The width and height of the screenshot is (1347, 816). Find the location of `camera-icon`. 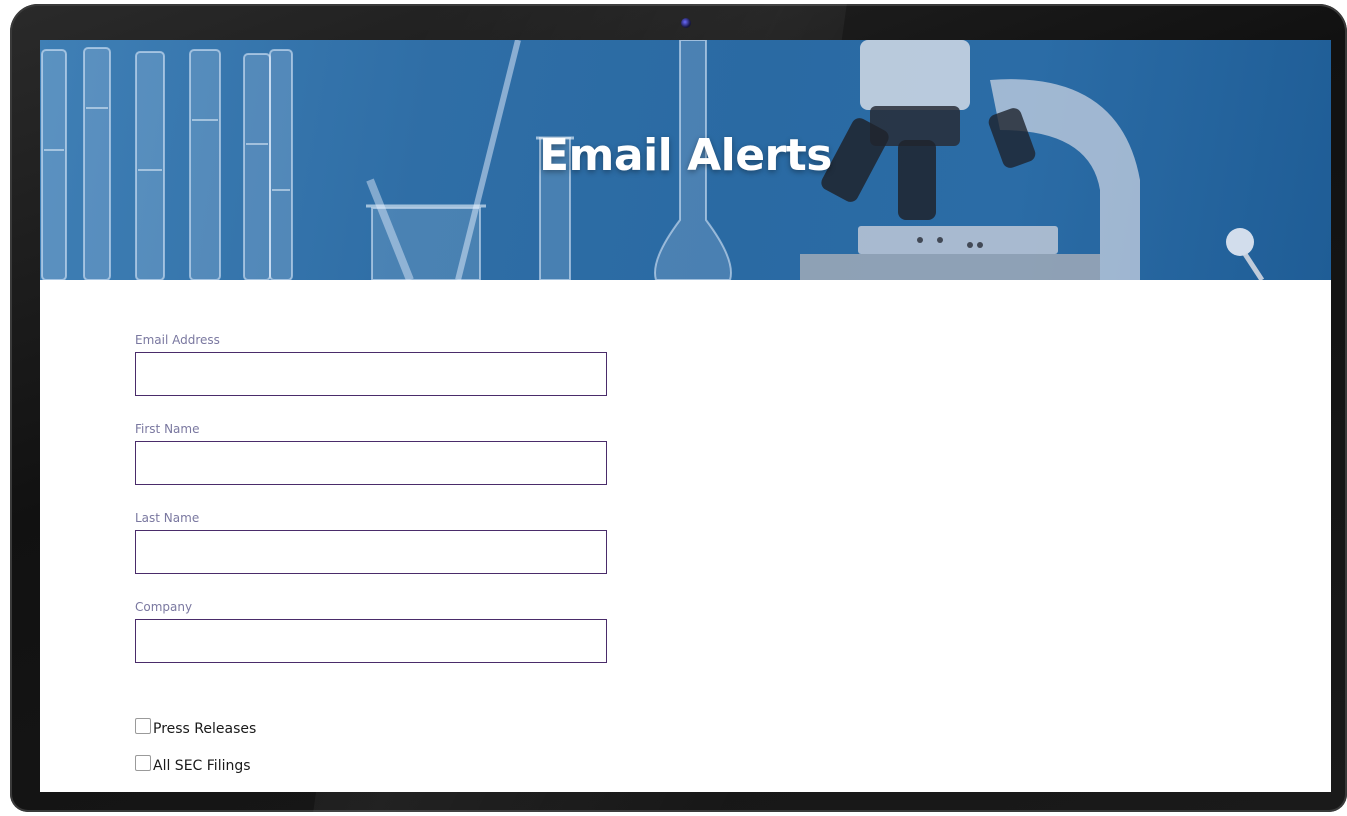

camera-icon is located at coordinates (686, 23).